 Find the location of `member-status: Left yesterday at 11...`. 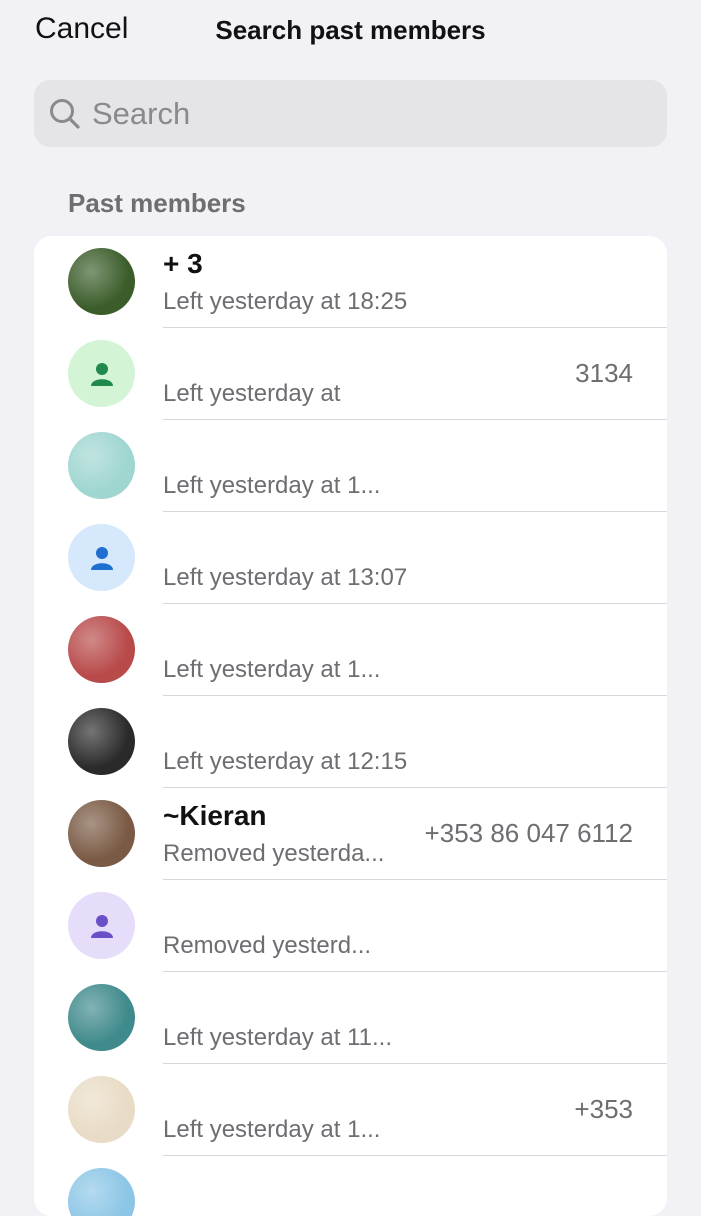

member-status: Left yesterday at 11... is located at coordinates (278, 1037).